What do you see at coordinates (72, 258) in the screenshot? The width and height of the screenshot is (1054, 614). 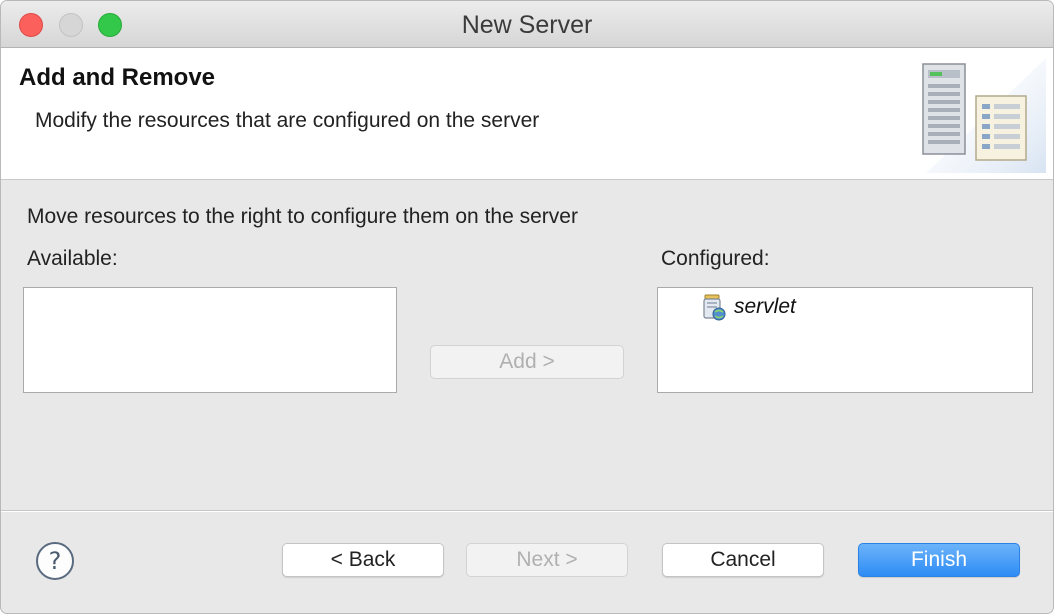 I see `available-label: Available:` at bounding box center [72, 258].